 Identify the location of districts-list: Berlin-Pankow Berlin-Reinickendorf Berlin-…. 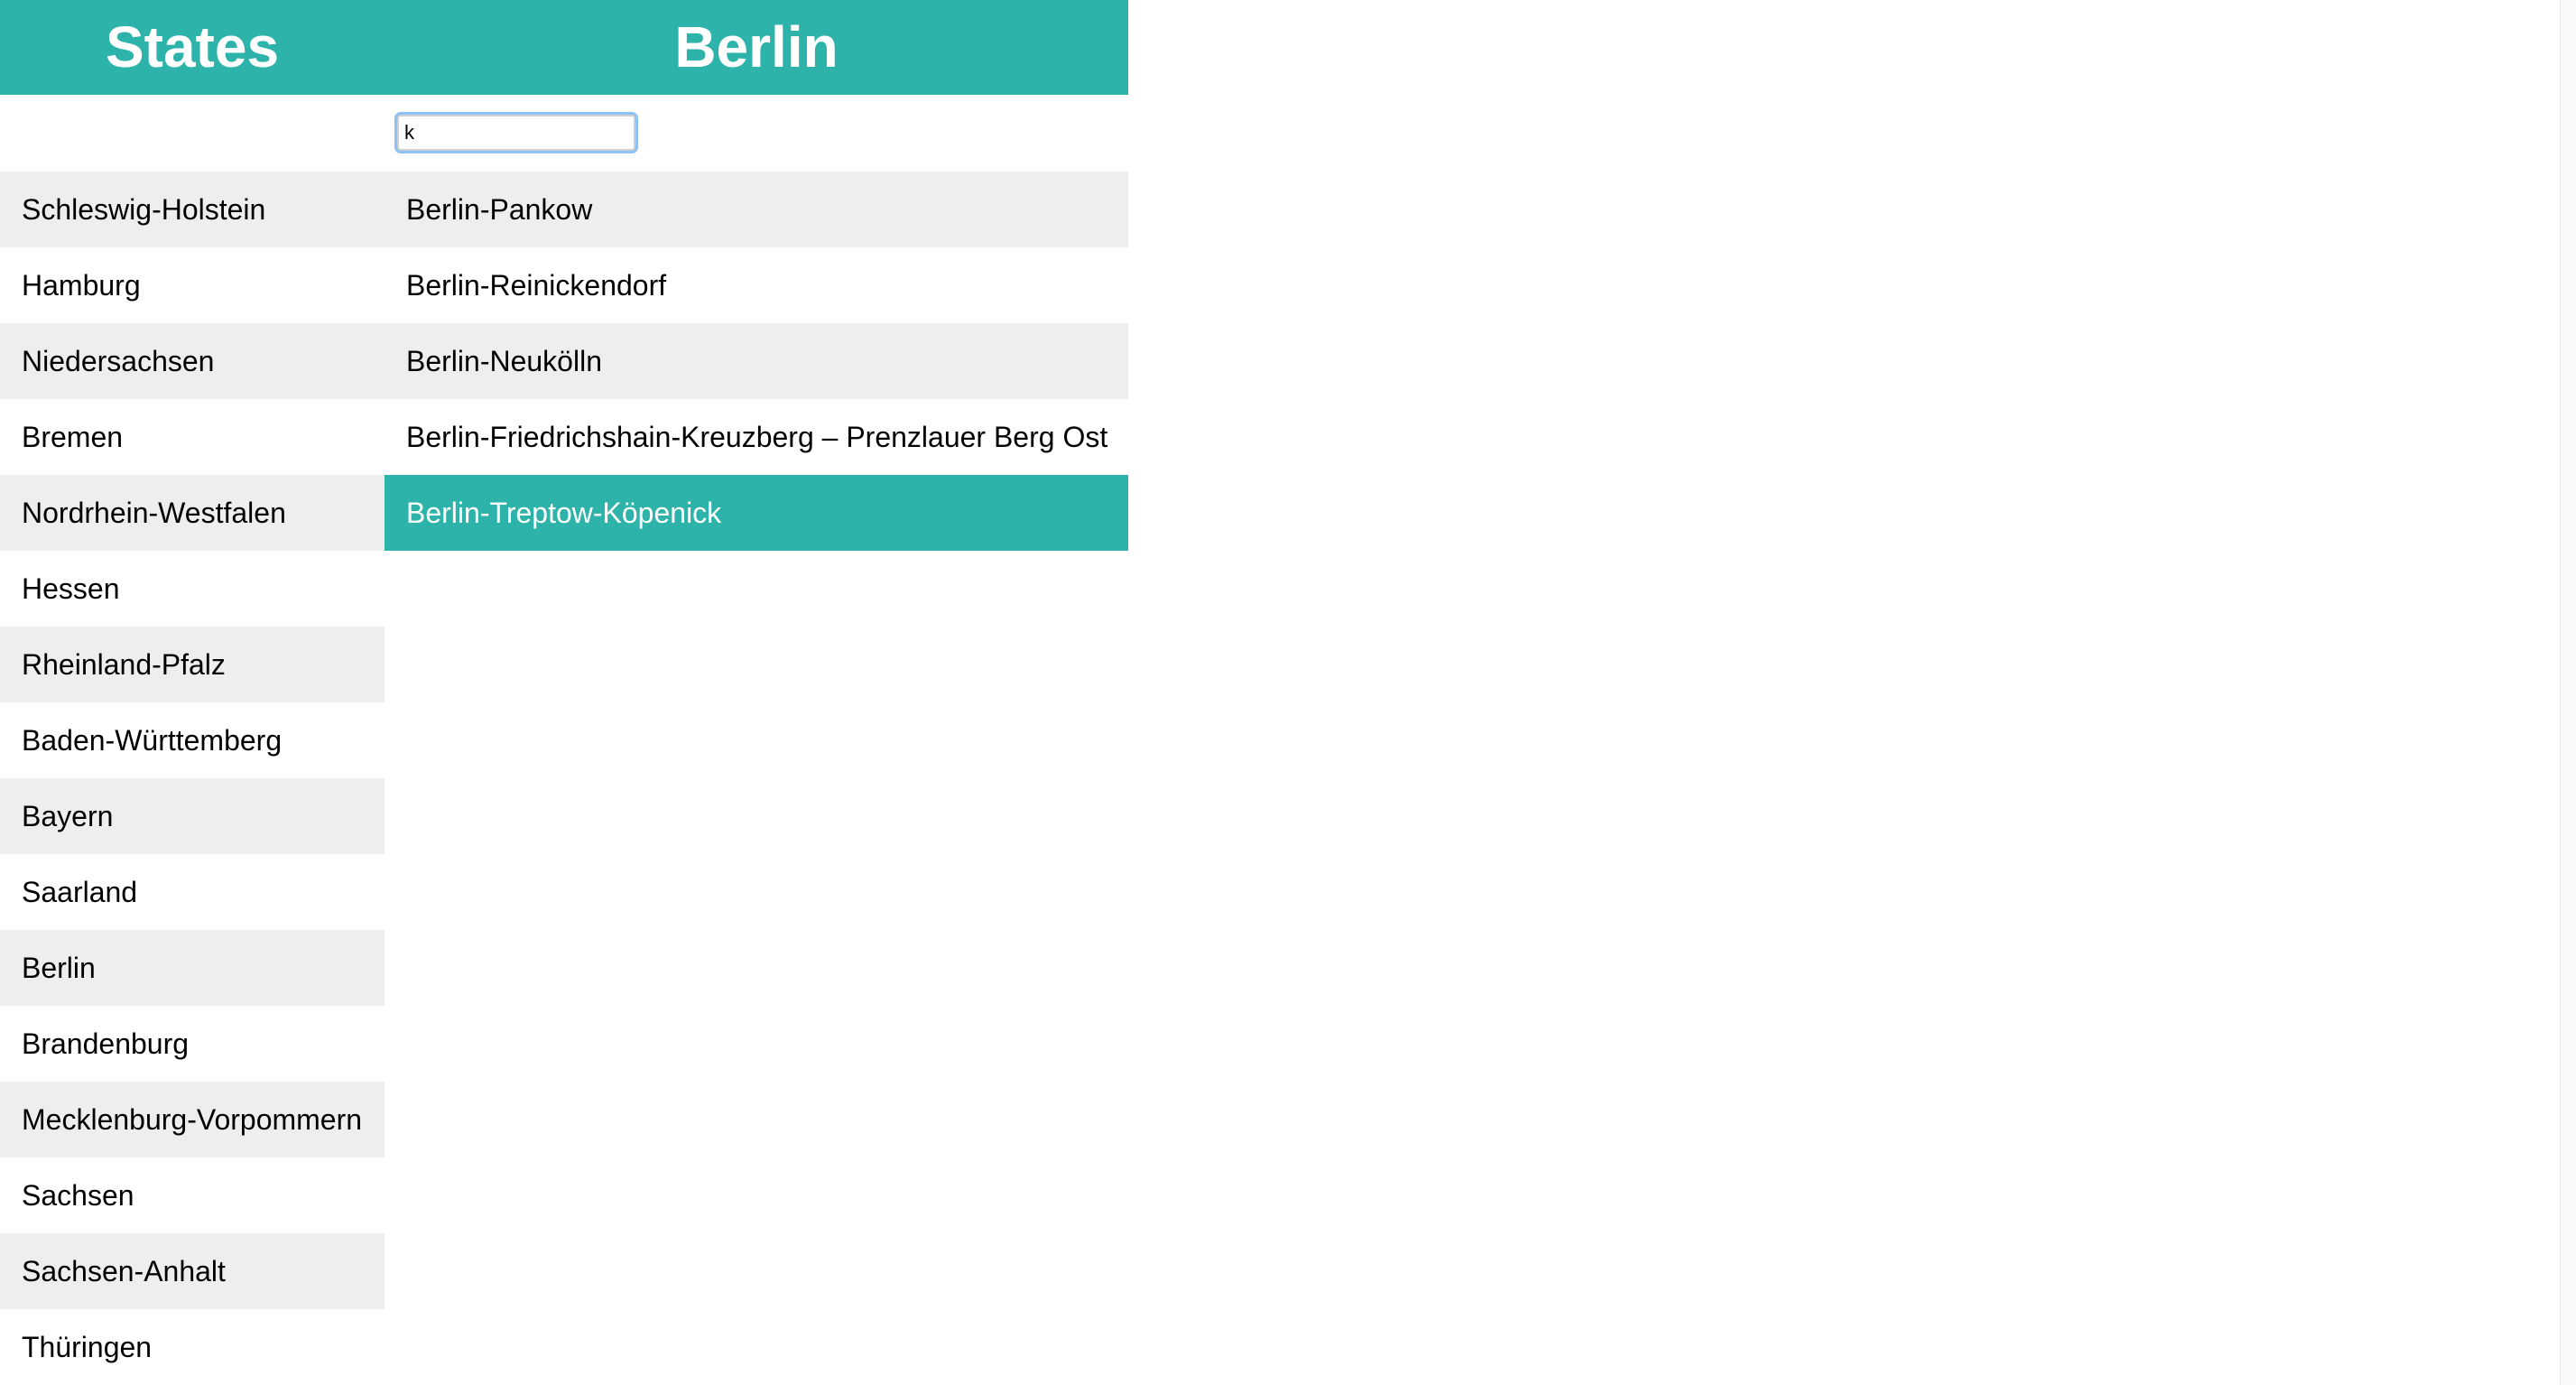
(757, 361).